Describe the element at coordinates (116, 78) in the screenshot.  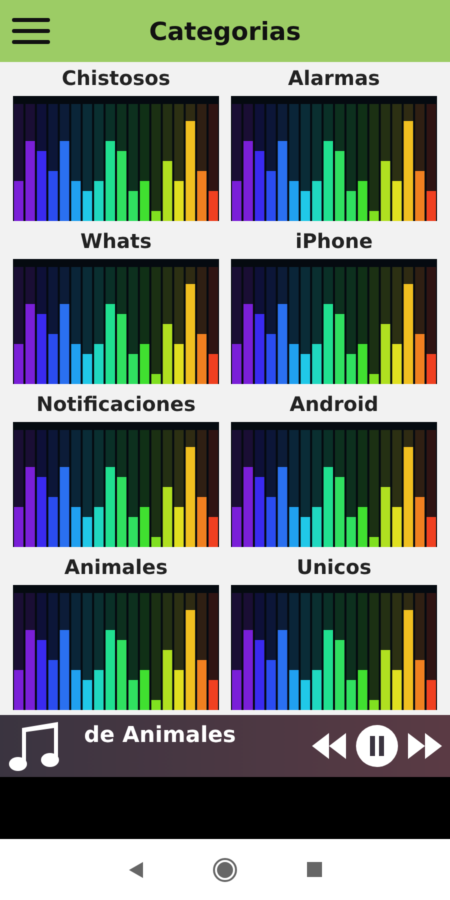
I see `category-label: Chistosos` at that location.